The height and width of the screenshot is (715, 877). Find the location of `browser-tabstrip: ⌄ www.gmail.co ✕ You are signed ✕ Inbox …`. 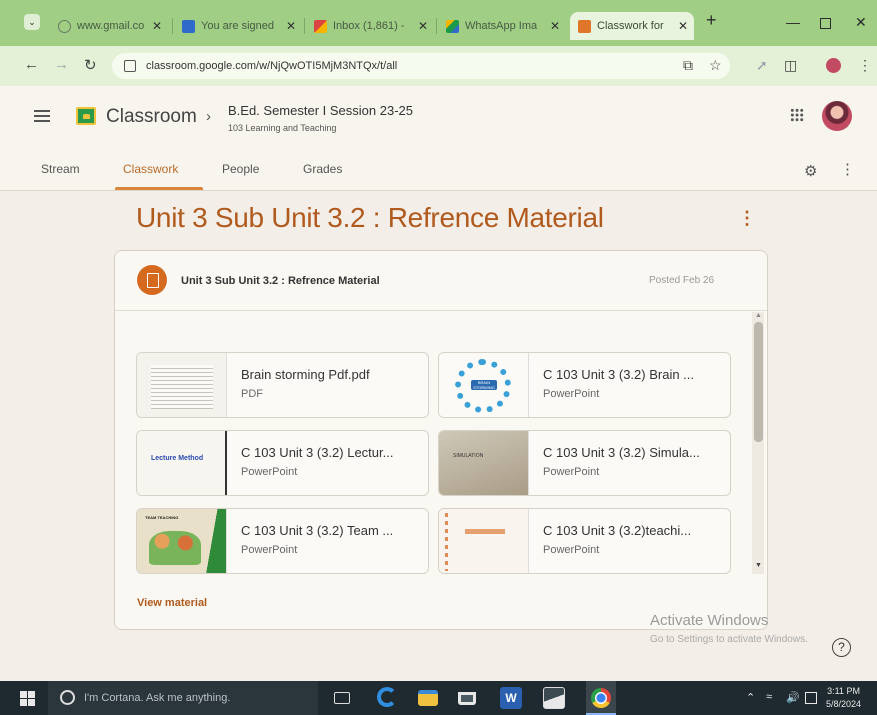

browser-tabstrip: ⌄ www.gmail.co ✕ You are signed ✕ Inbox … is located at coordinates (438, 23).